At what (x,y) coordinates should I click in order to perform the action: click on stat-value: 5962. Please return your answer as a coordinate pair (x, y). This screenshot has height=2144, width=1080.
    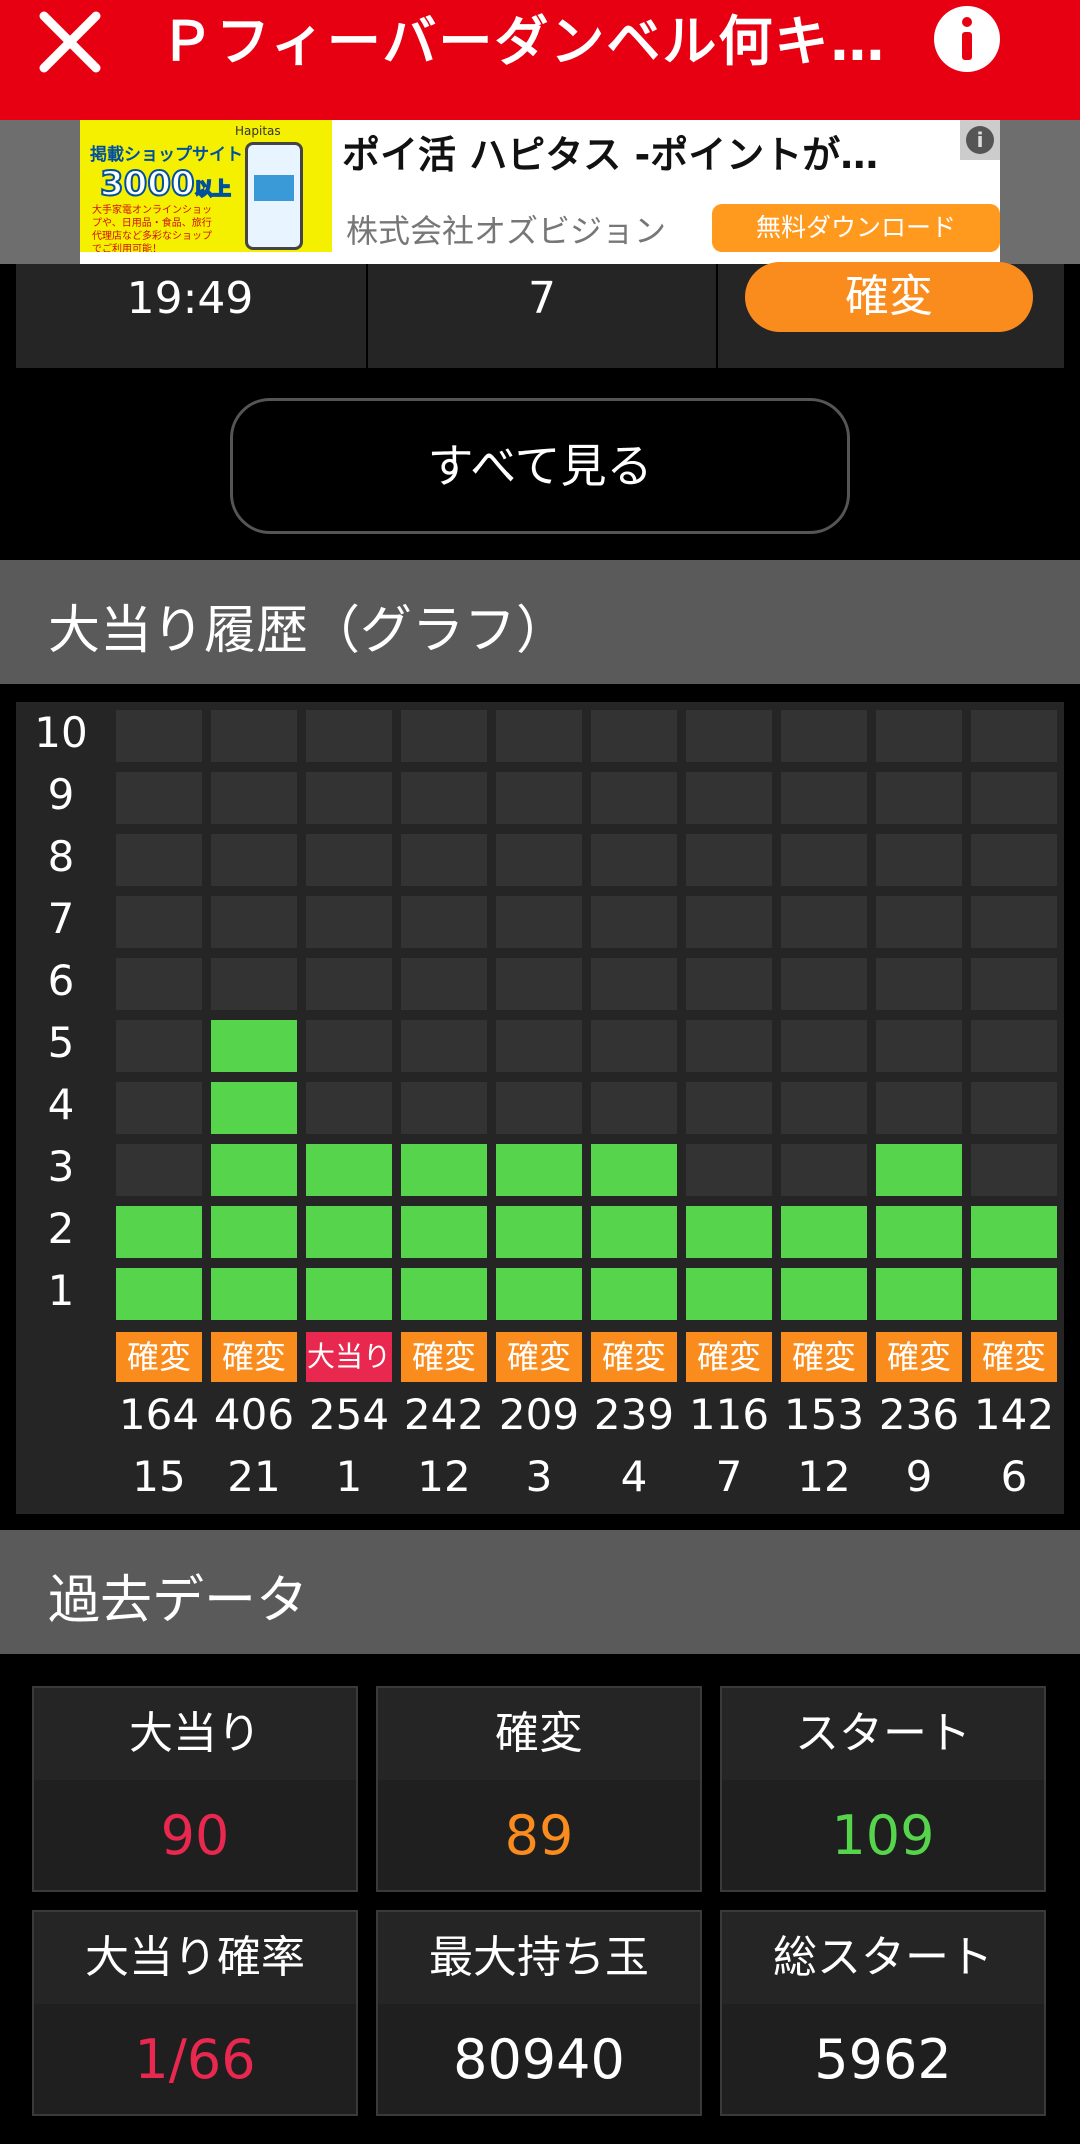
    Looking at the image, I should click on (883, 2059).